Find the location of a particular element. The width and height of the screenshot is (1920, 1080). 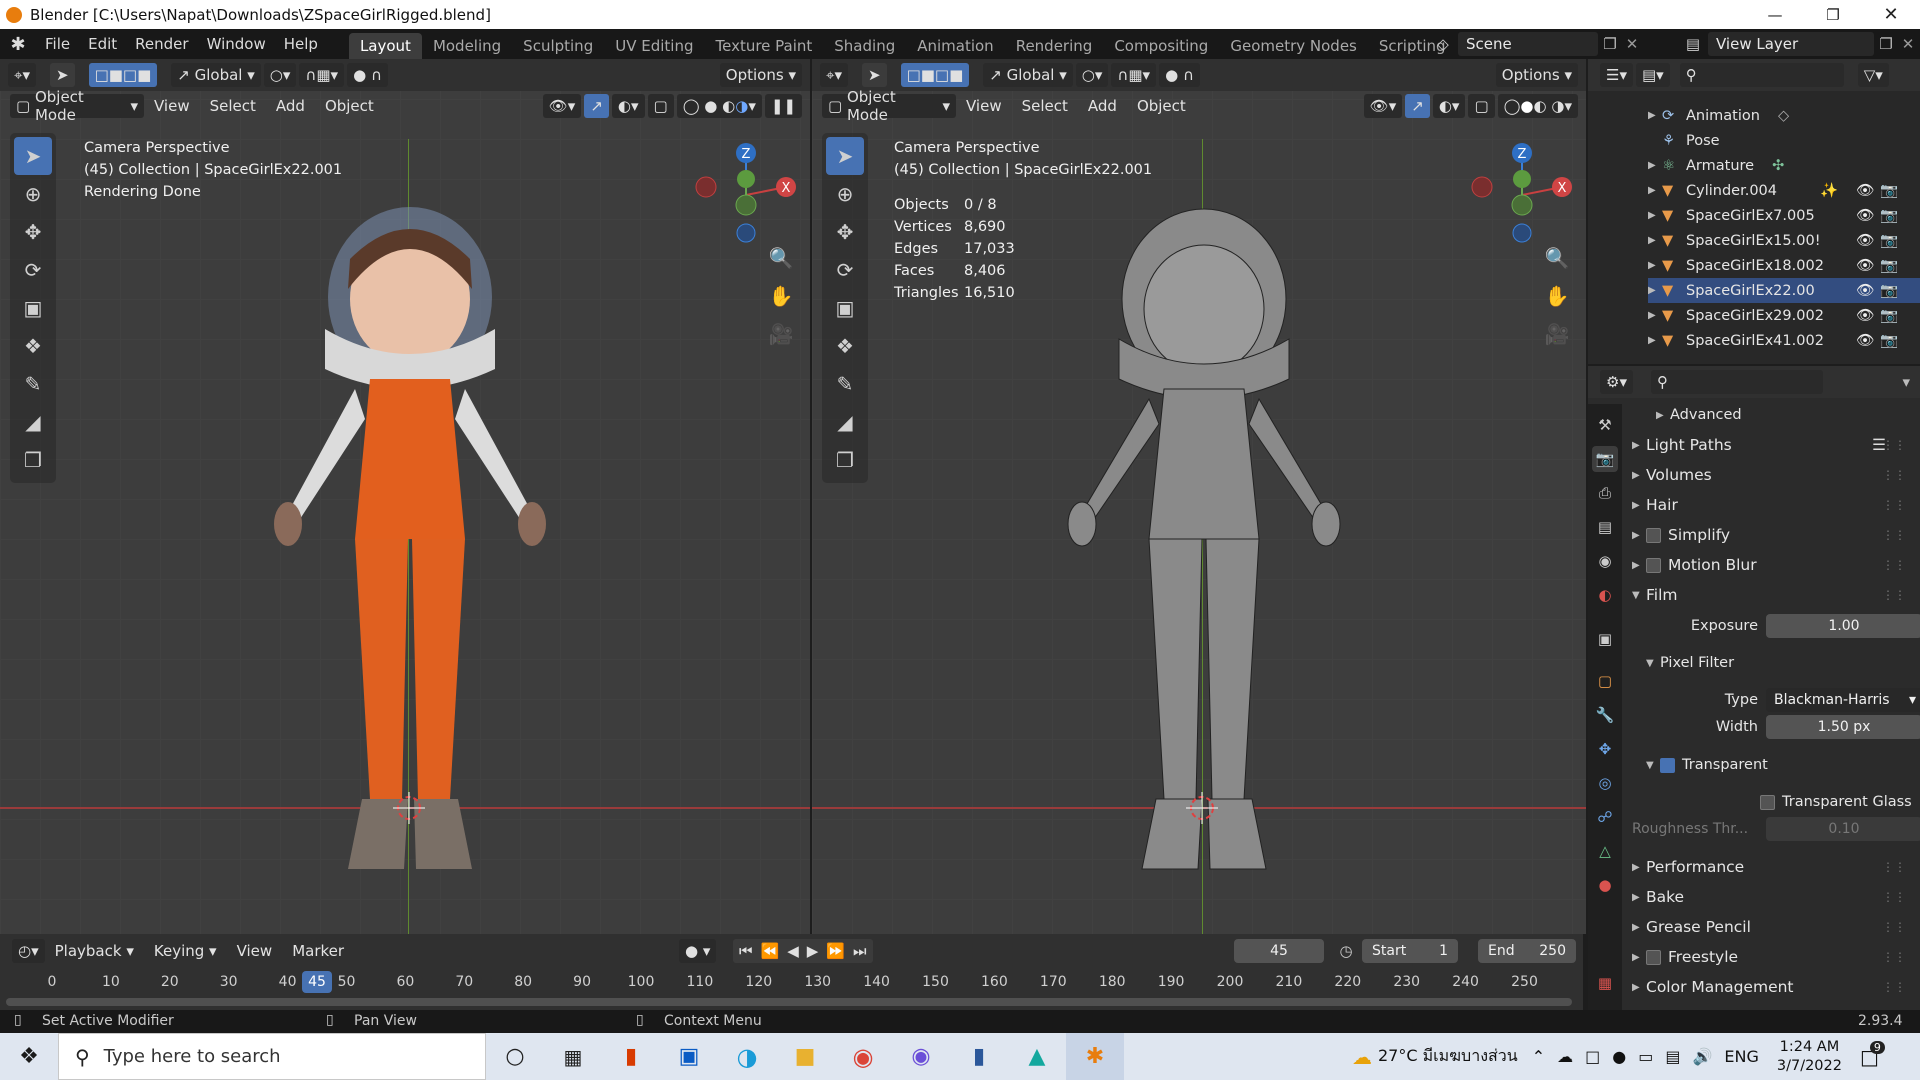

word-icon: ▮ is located at coordinates (979, 1056).